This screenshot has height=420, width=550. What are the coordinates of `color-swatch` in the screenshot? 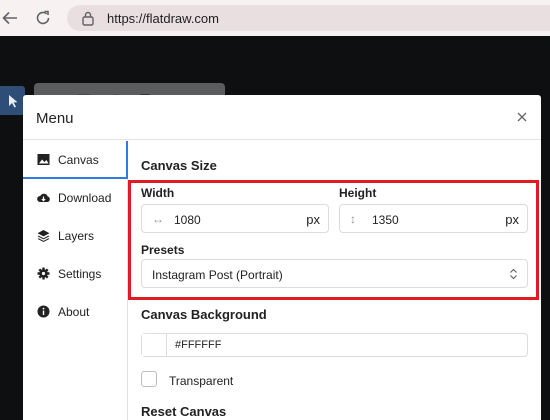 It's located at (154, 345).